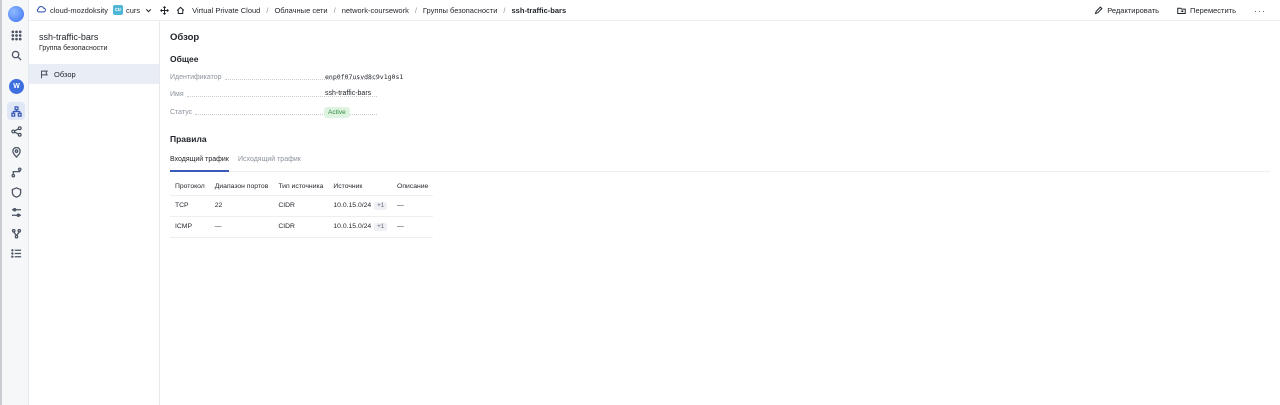 Image resolution: width=1280 pixels, height=405 pixels. I want to click on breadcrumb-item-network: network-coursework, so click(375, 10).